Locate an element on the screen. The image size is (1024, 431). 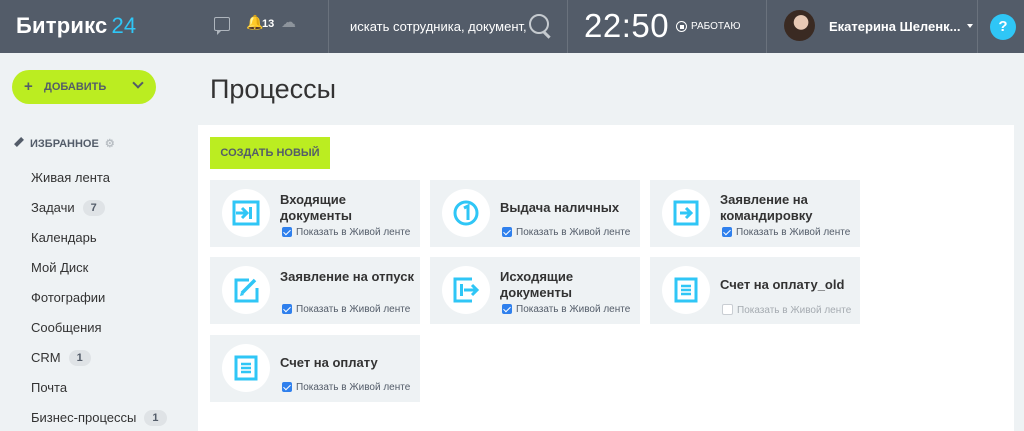
process-card: Счет на оплату Показать в Живой ленте is located at coordinates (315, 368).